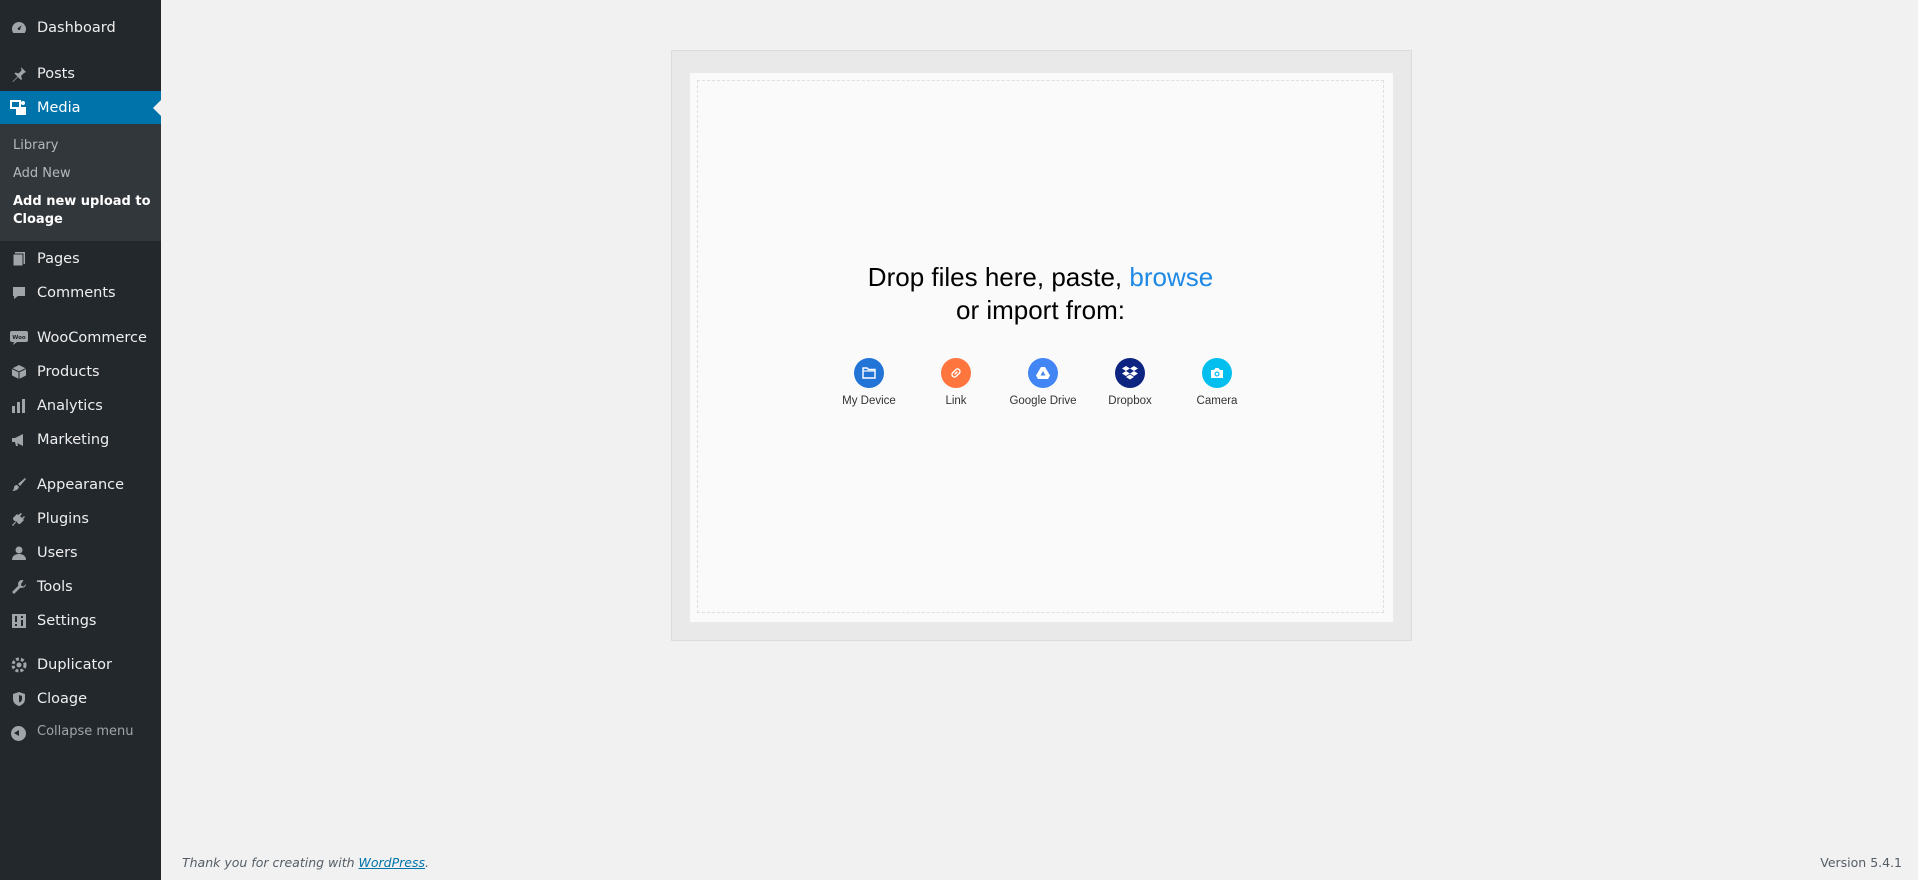 This screenshot has height=880, width=1918. What do you see at coordinates (55, 587) in the screenshot?
I see `menu-label: Tools` at bounding box center [55, 587].